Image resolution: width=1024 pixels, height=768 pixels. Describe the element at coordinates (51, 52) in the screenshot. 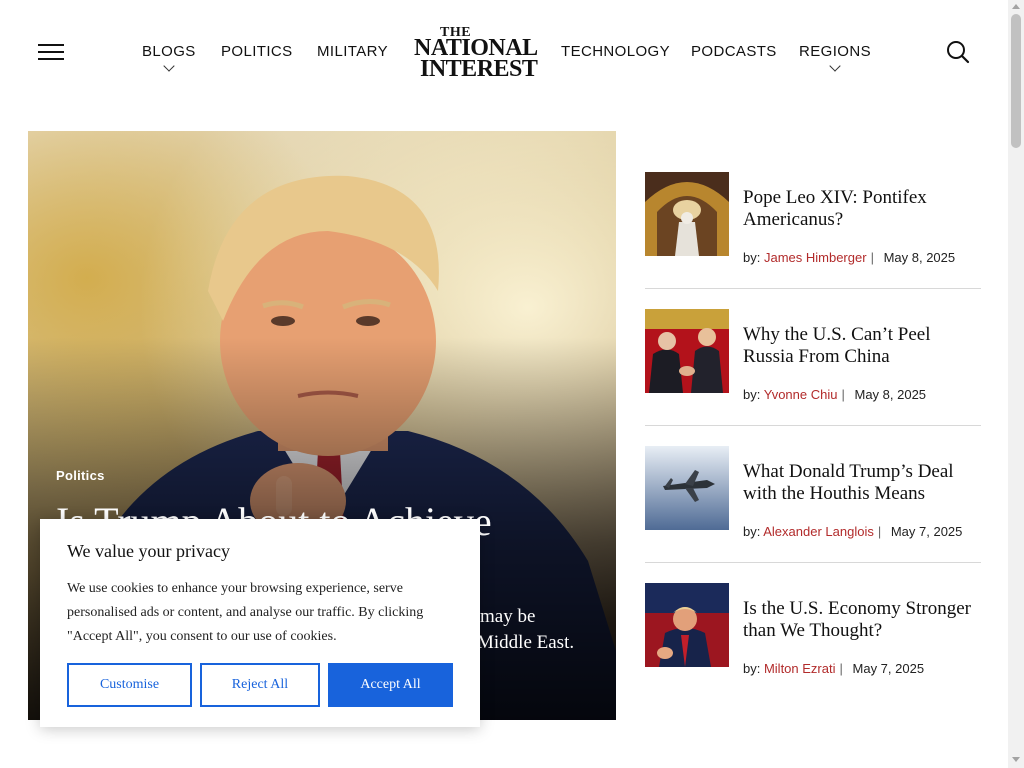

I see `hamburger-menu-icon` at that location.